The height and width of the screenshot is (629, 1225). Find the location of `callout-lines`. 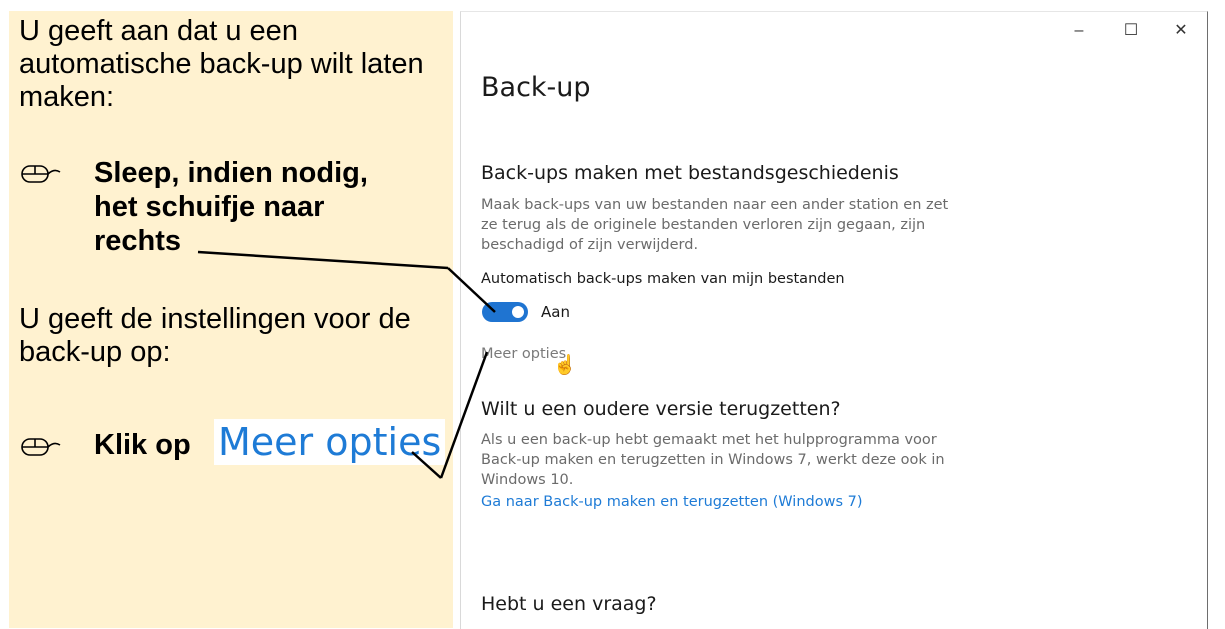

callout-lines is located at coordinates (346, 364).